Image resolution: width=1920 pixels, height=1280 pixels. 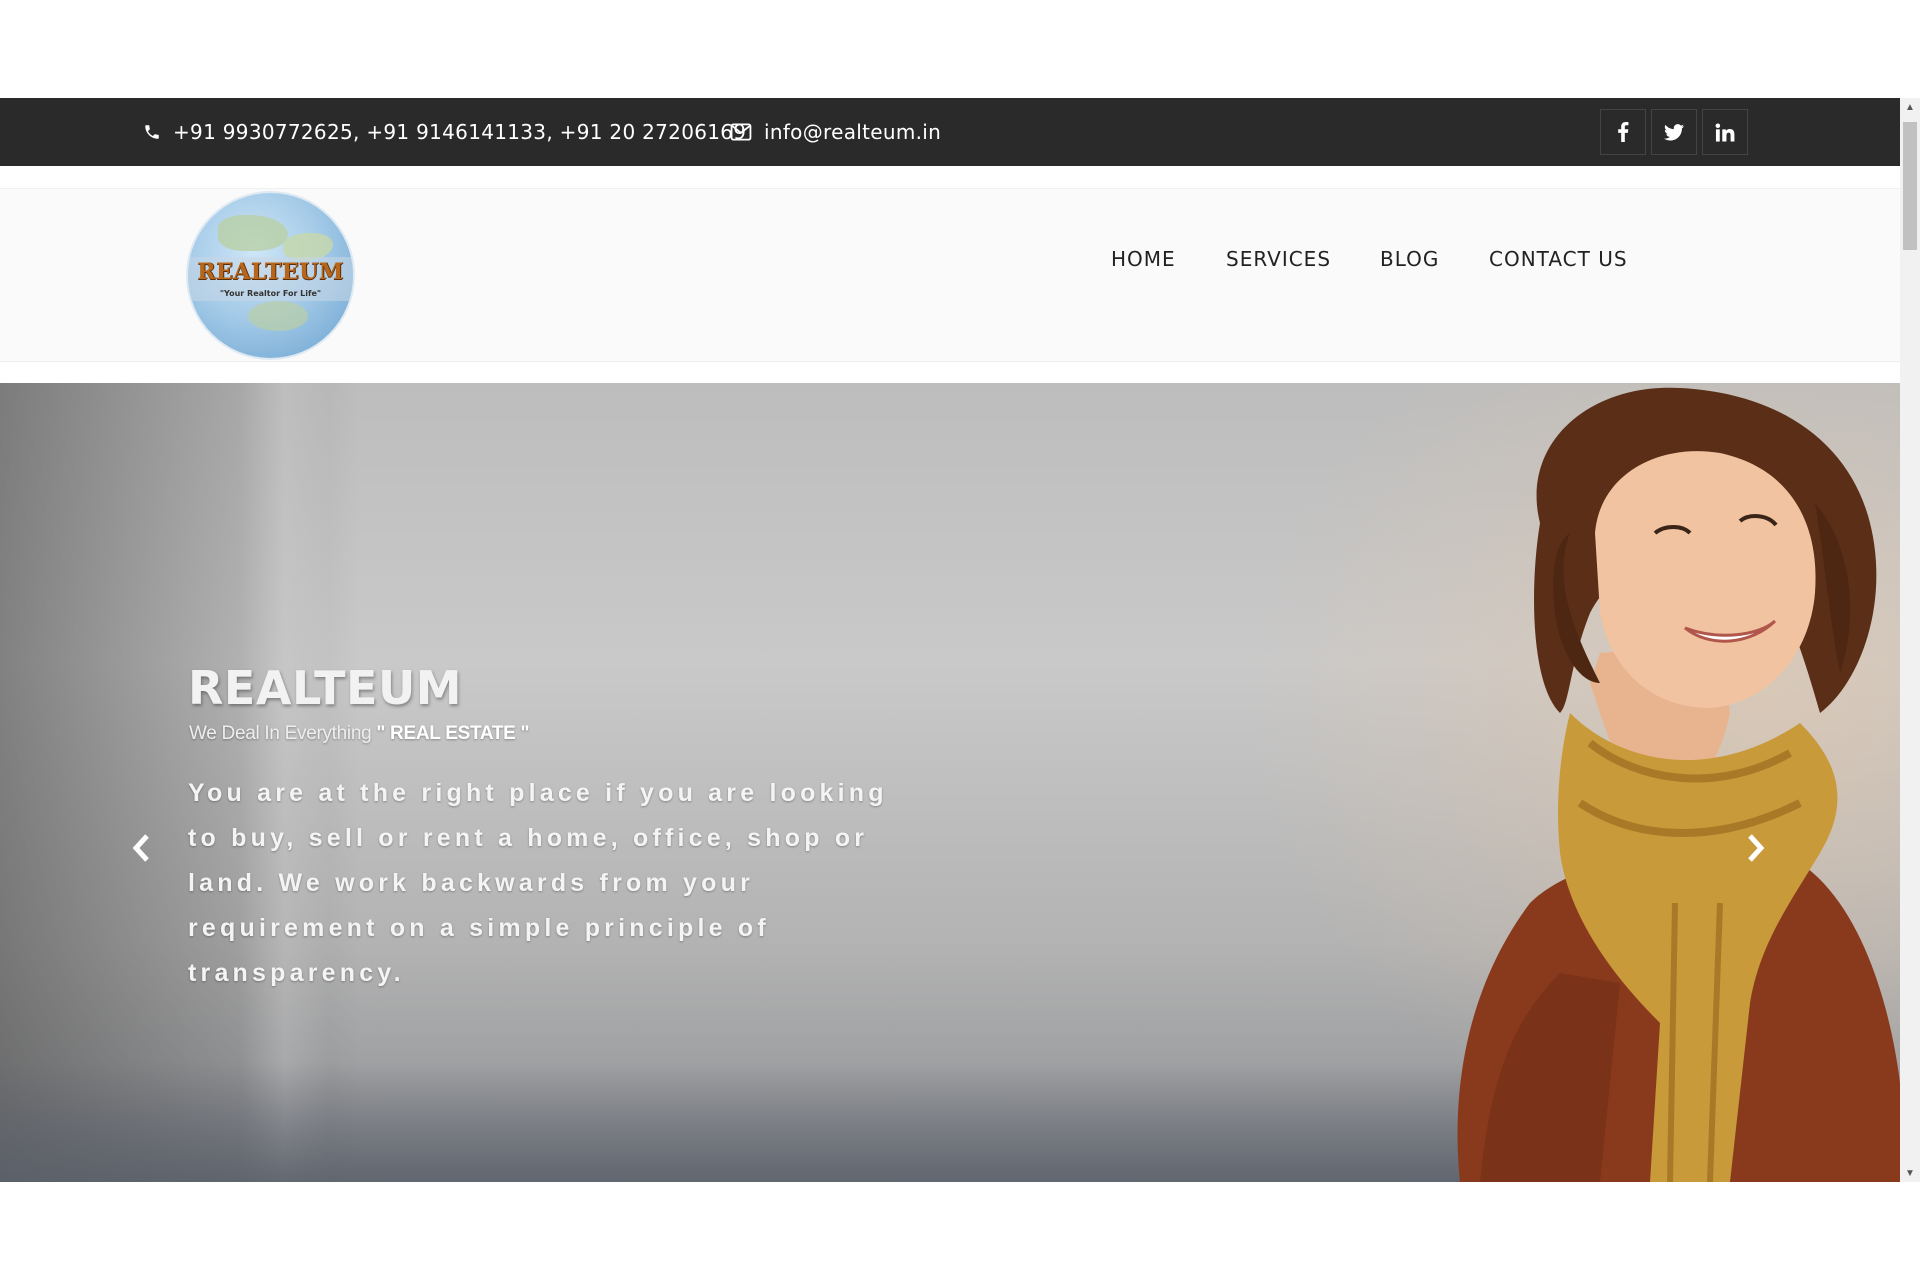 I want to click on scrollbar-thumb, so click(x=1910, y=186).